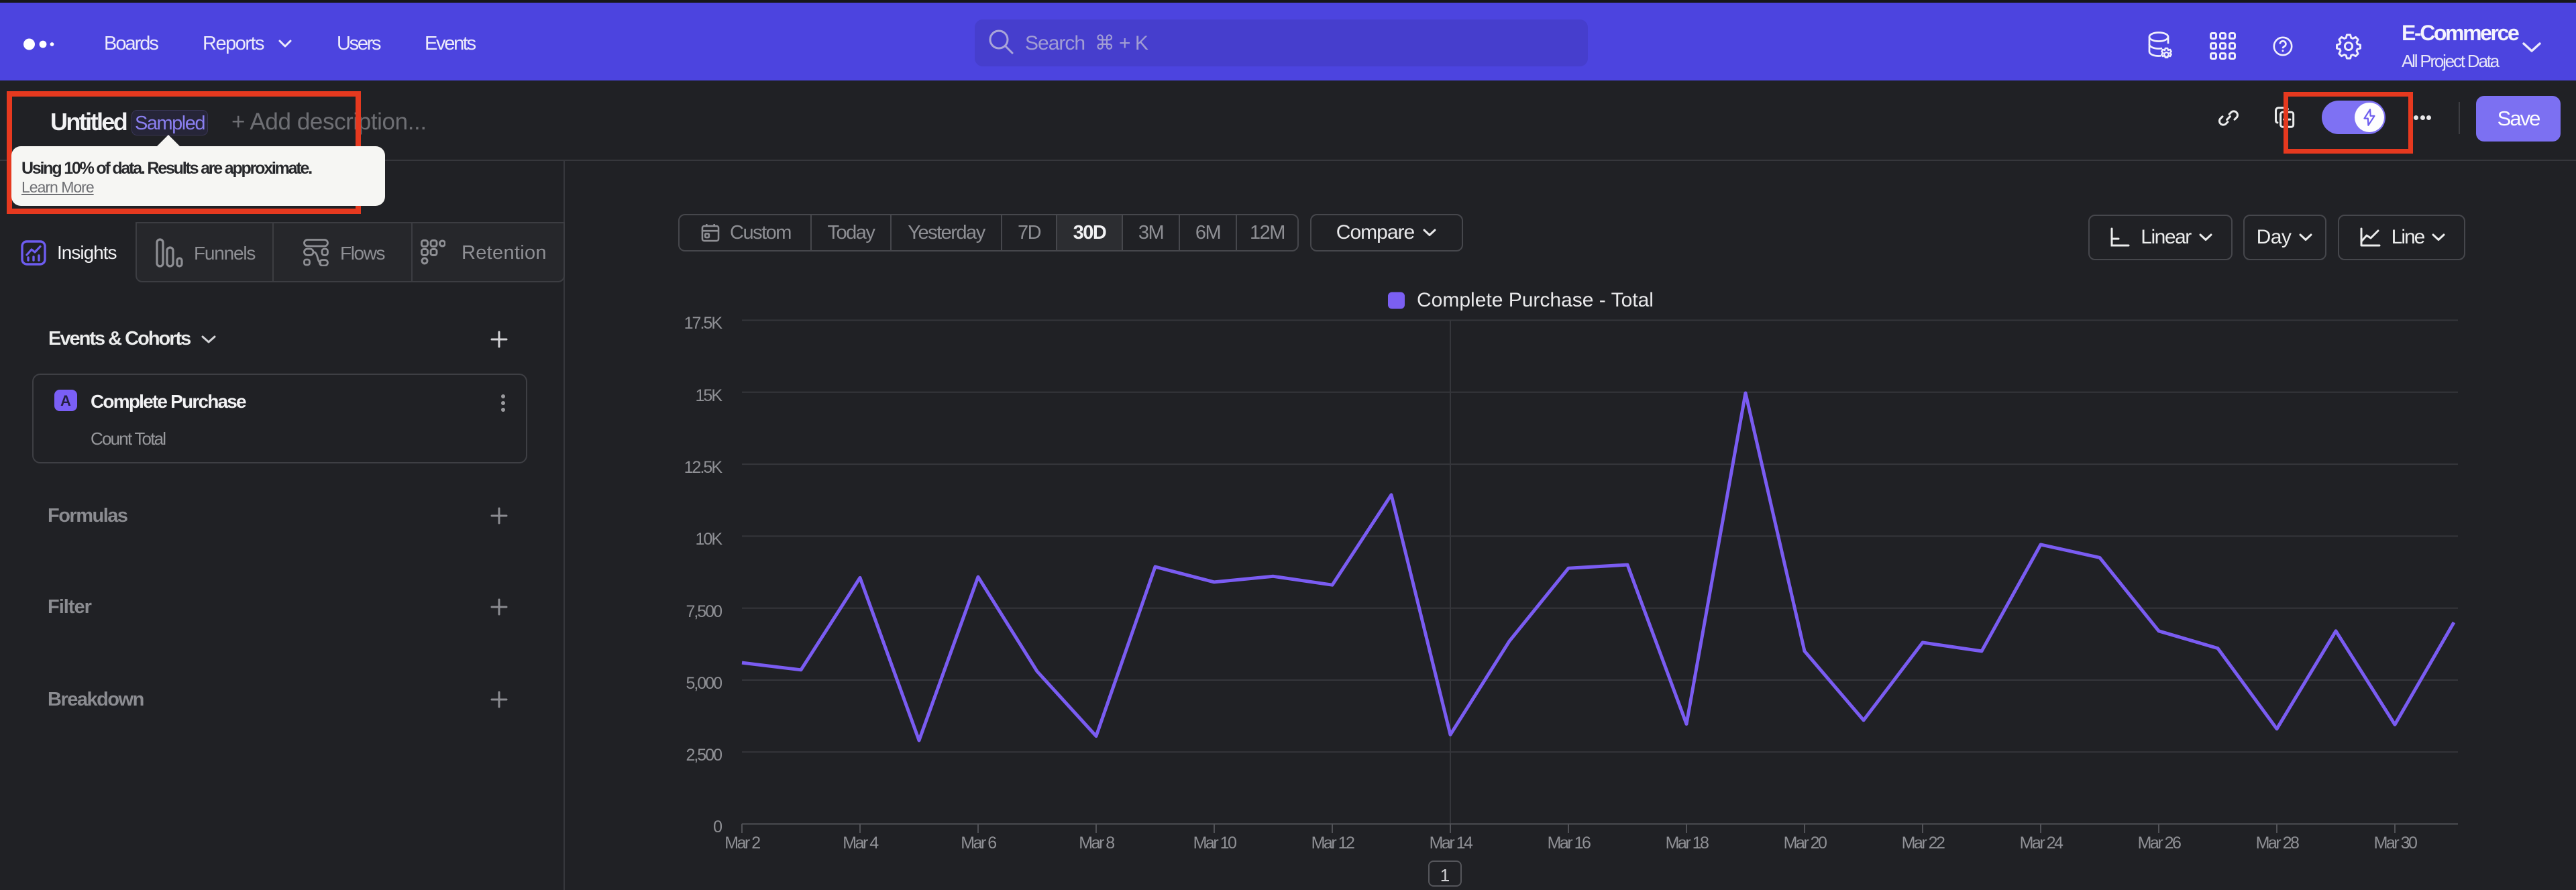  Describe the element at coordinates (978, 843) in the screenshot. I see `svg-text: Mar 6` at that location.